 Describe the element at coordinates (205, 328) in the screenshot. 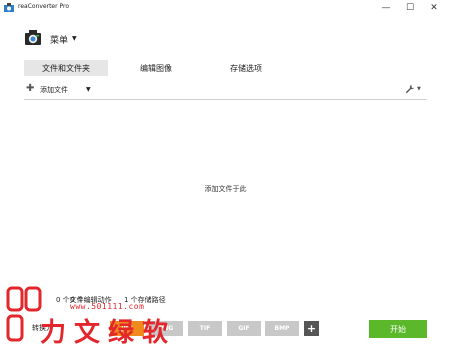

I see `format-tif-button: TIF` at that location.